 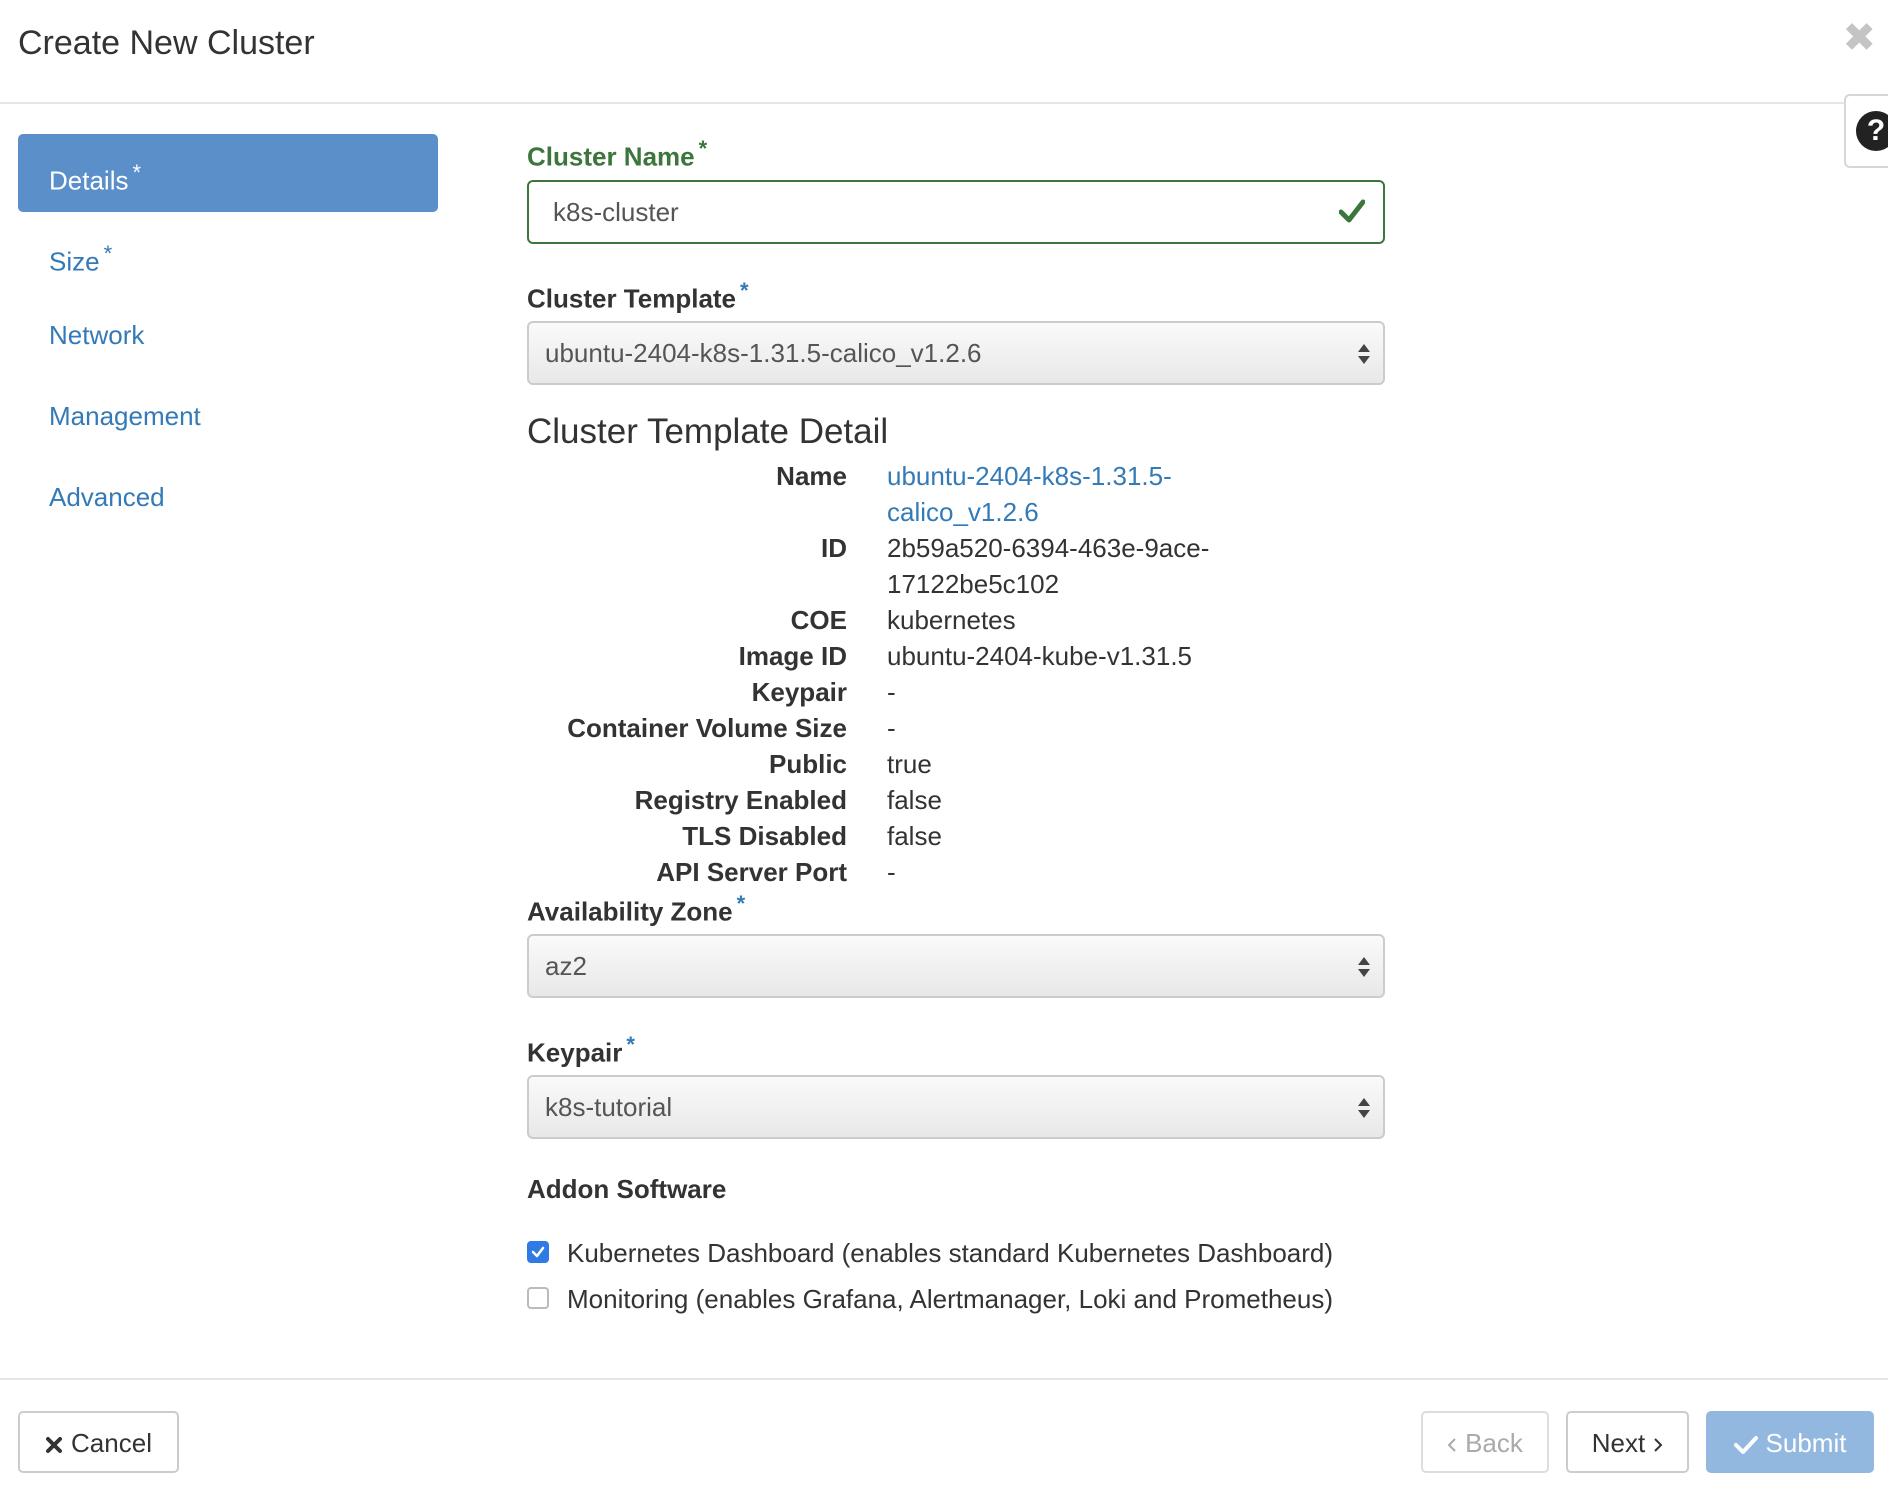 I want to click on availability-zone-select: az2, so click(x=956, y=966).